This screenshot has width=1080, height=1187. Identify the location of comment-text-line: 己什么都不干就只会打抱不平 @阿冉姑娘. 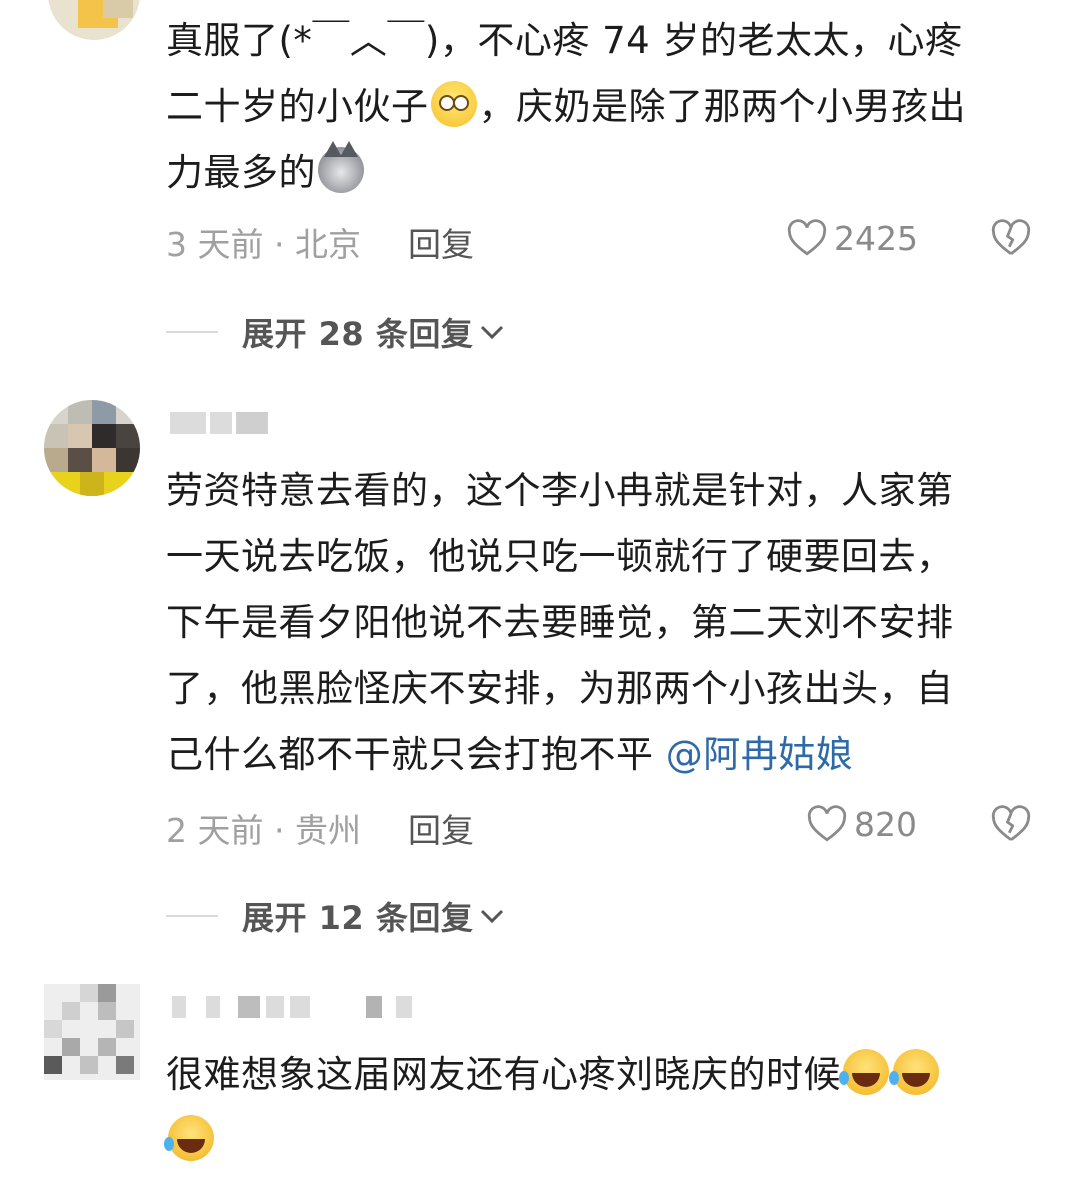
(606, 755).